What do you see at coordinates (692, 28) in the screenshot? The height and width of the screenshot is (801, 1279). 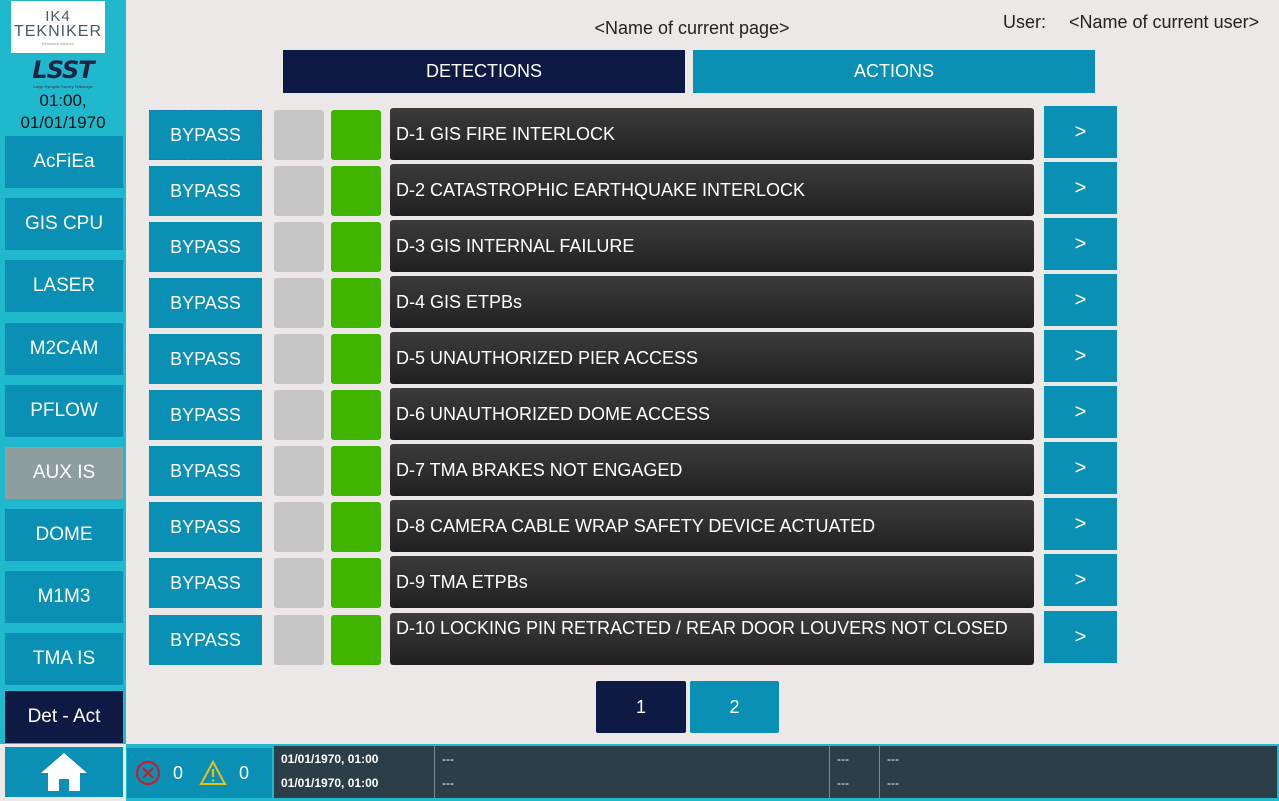 I see `page-title: <Name of current page>` at bounding box center [692, 28].